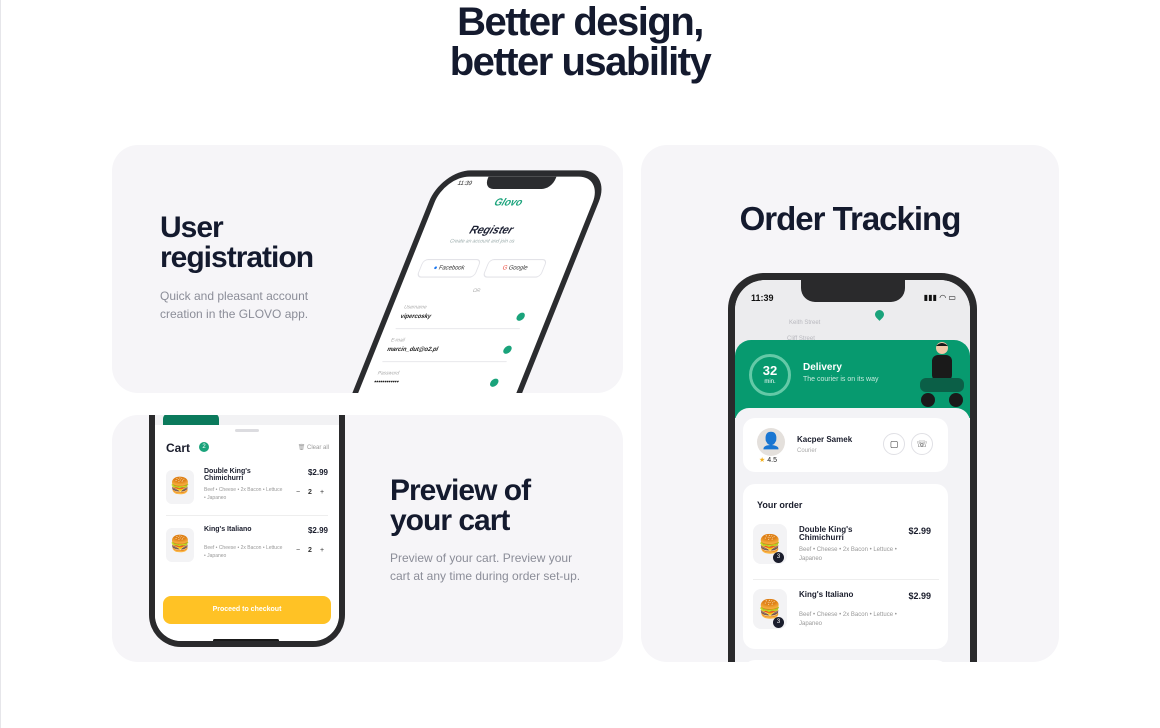 The image size is (1160, 728). Describe the element at coordinates (939, 297) in the screenshot. I see `status-icons: ▮▮▮ ◠ ▭` at that location.